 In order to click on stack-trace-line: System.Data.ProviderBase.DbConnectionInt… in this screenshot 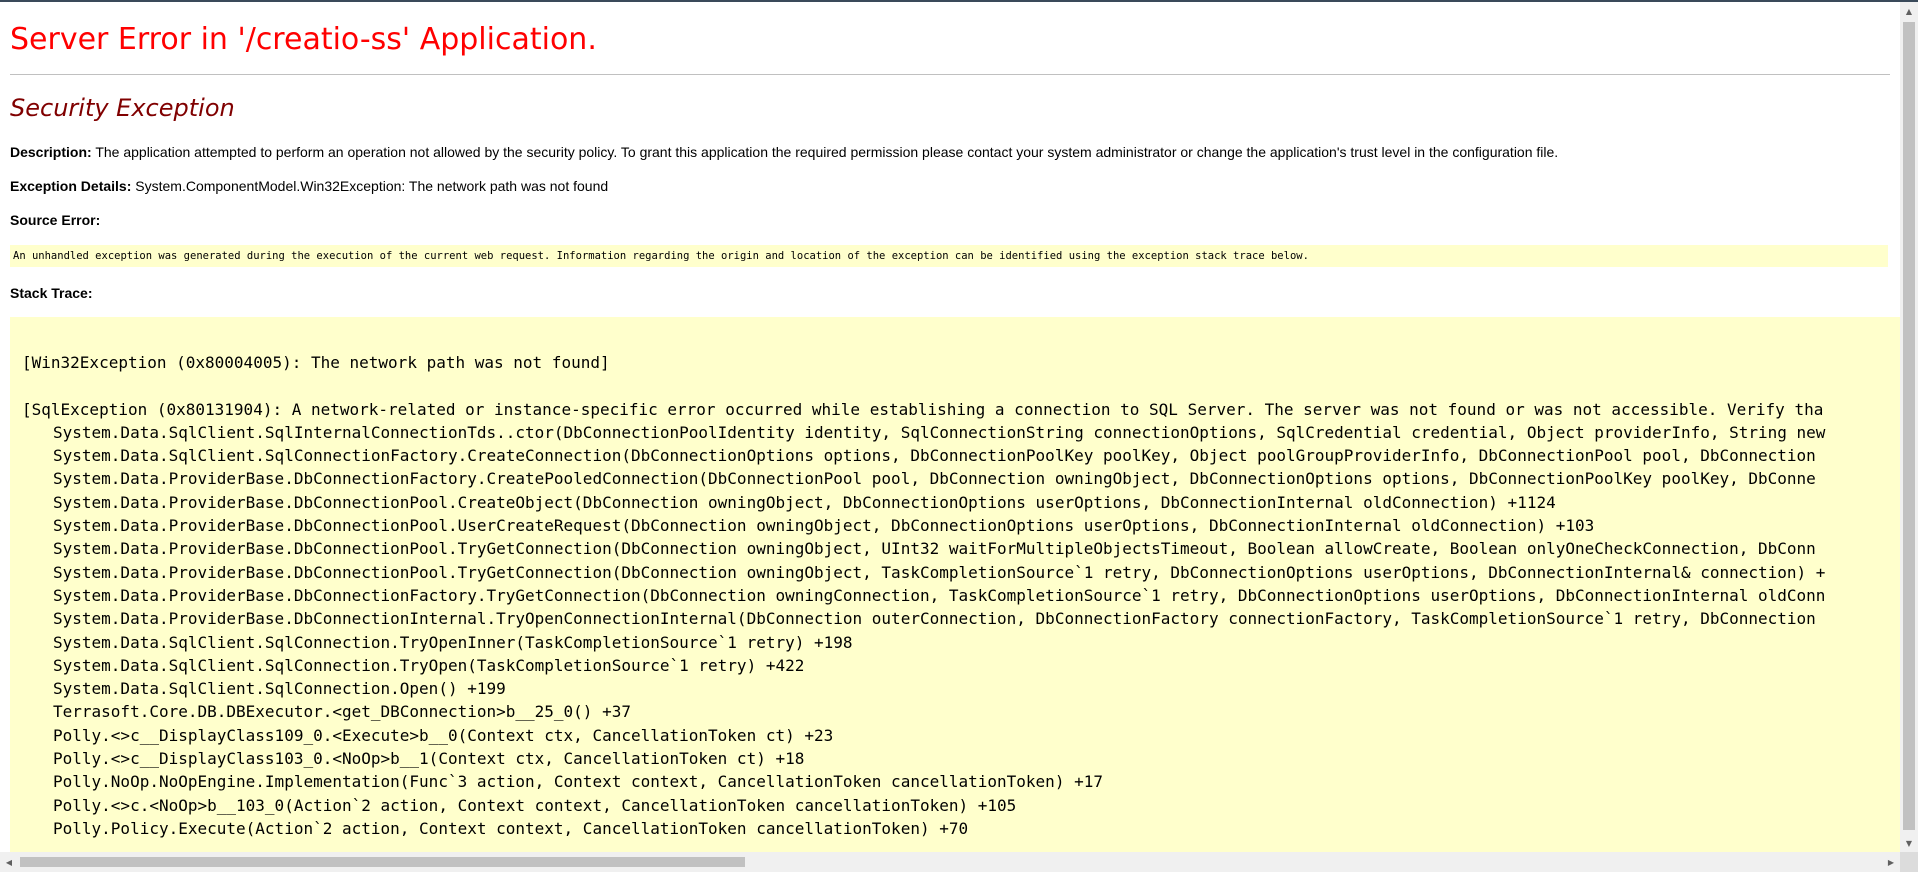, I will do `click(934, 619)`.